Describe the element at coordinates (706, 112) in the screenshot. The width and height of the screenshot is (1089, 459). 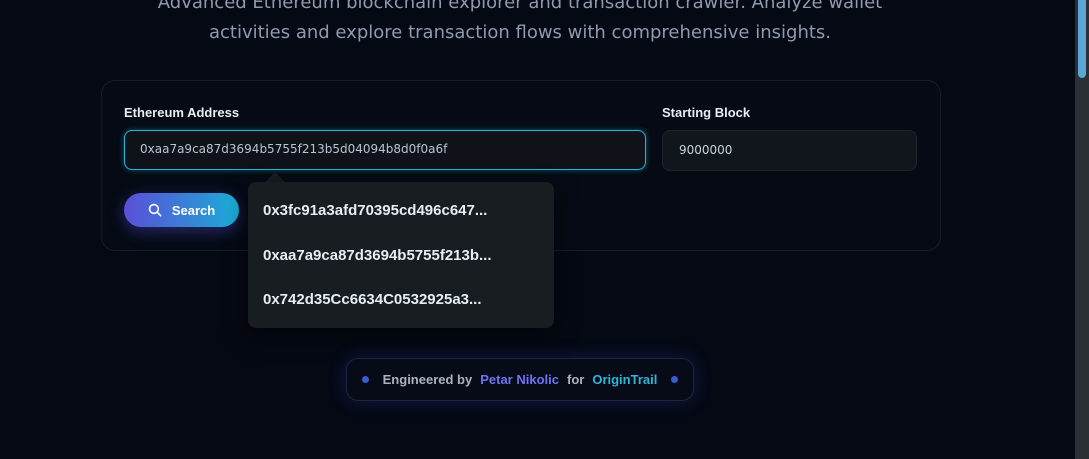
I see `starting-block-label: Starting Block` at that location.